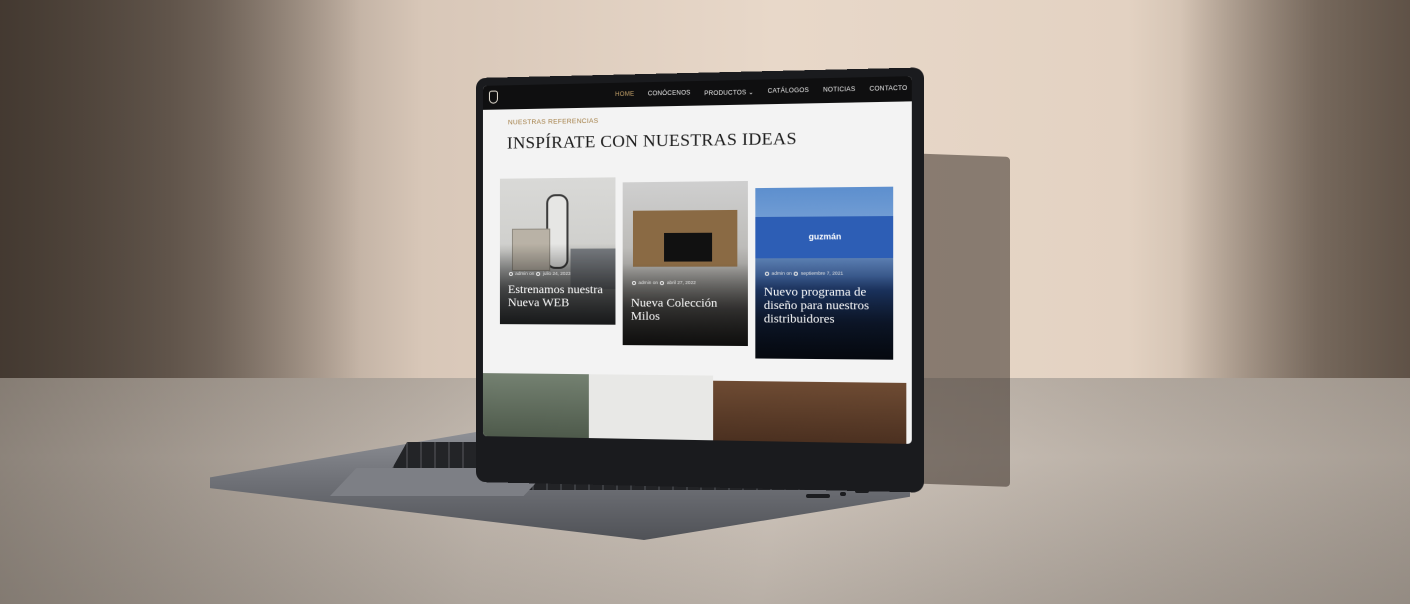 This screenshot has height=604, width=1410. Describe the element at coordinates (558, 296) in the screenshot. I see `card-title: Estrenamos nuestra Nueva WEB` at that location.